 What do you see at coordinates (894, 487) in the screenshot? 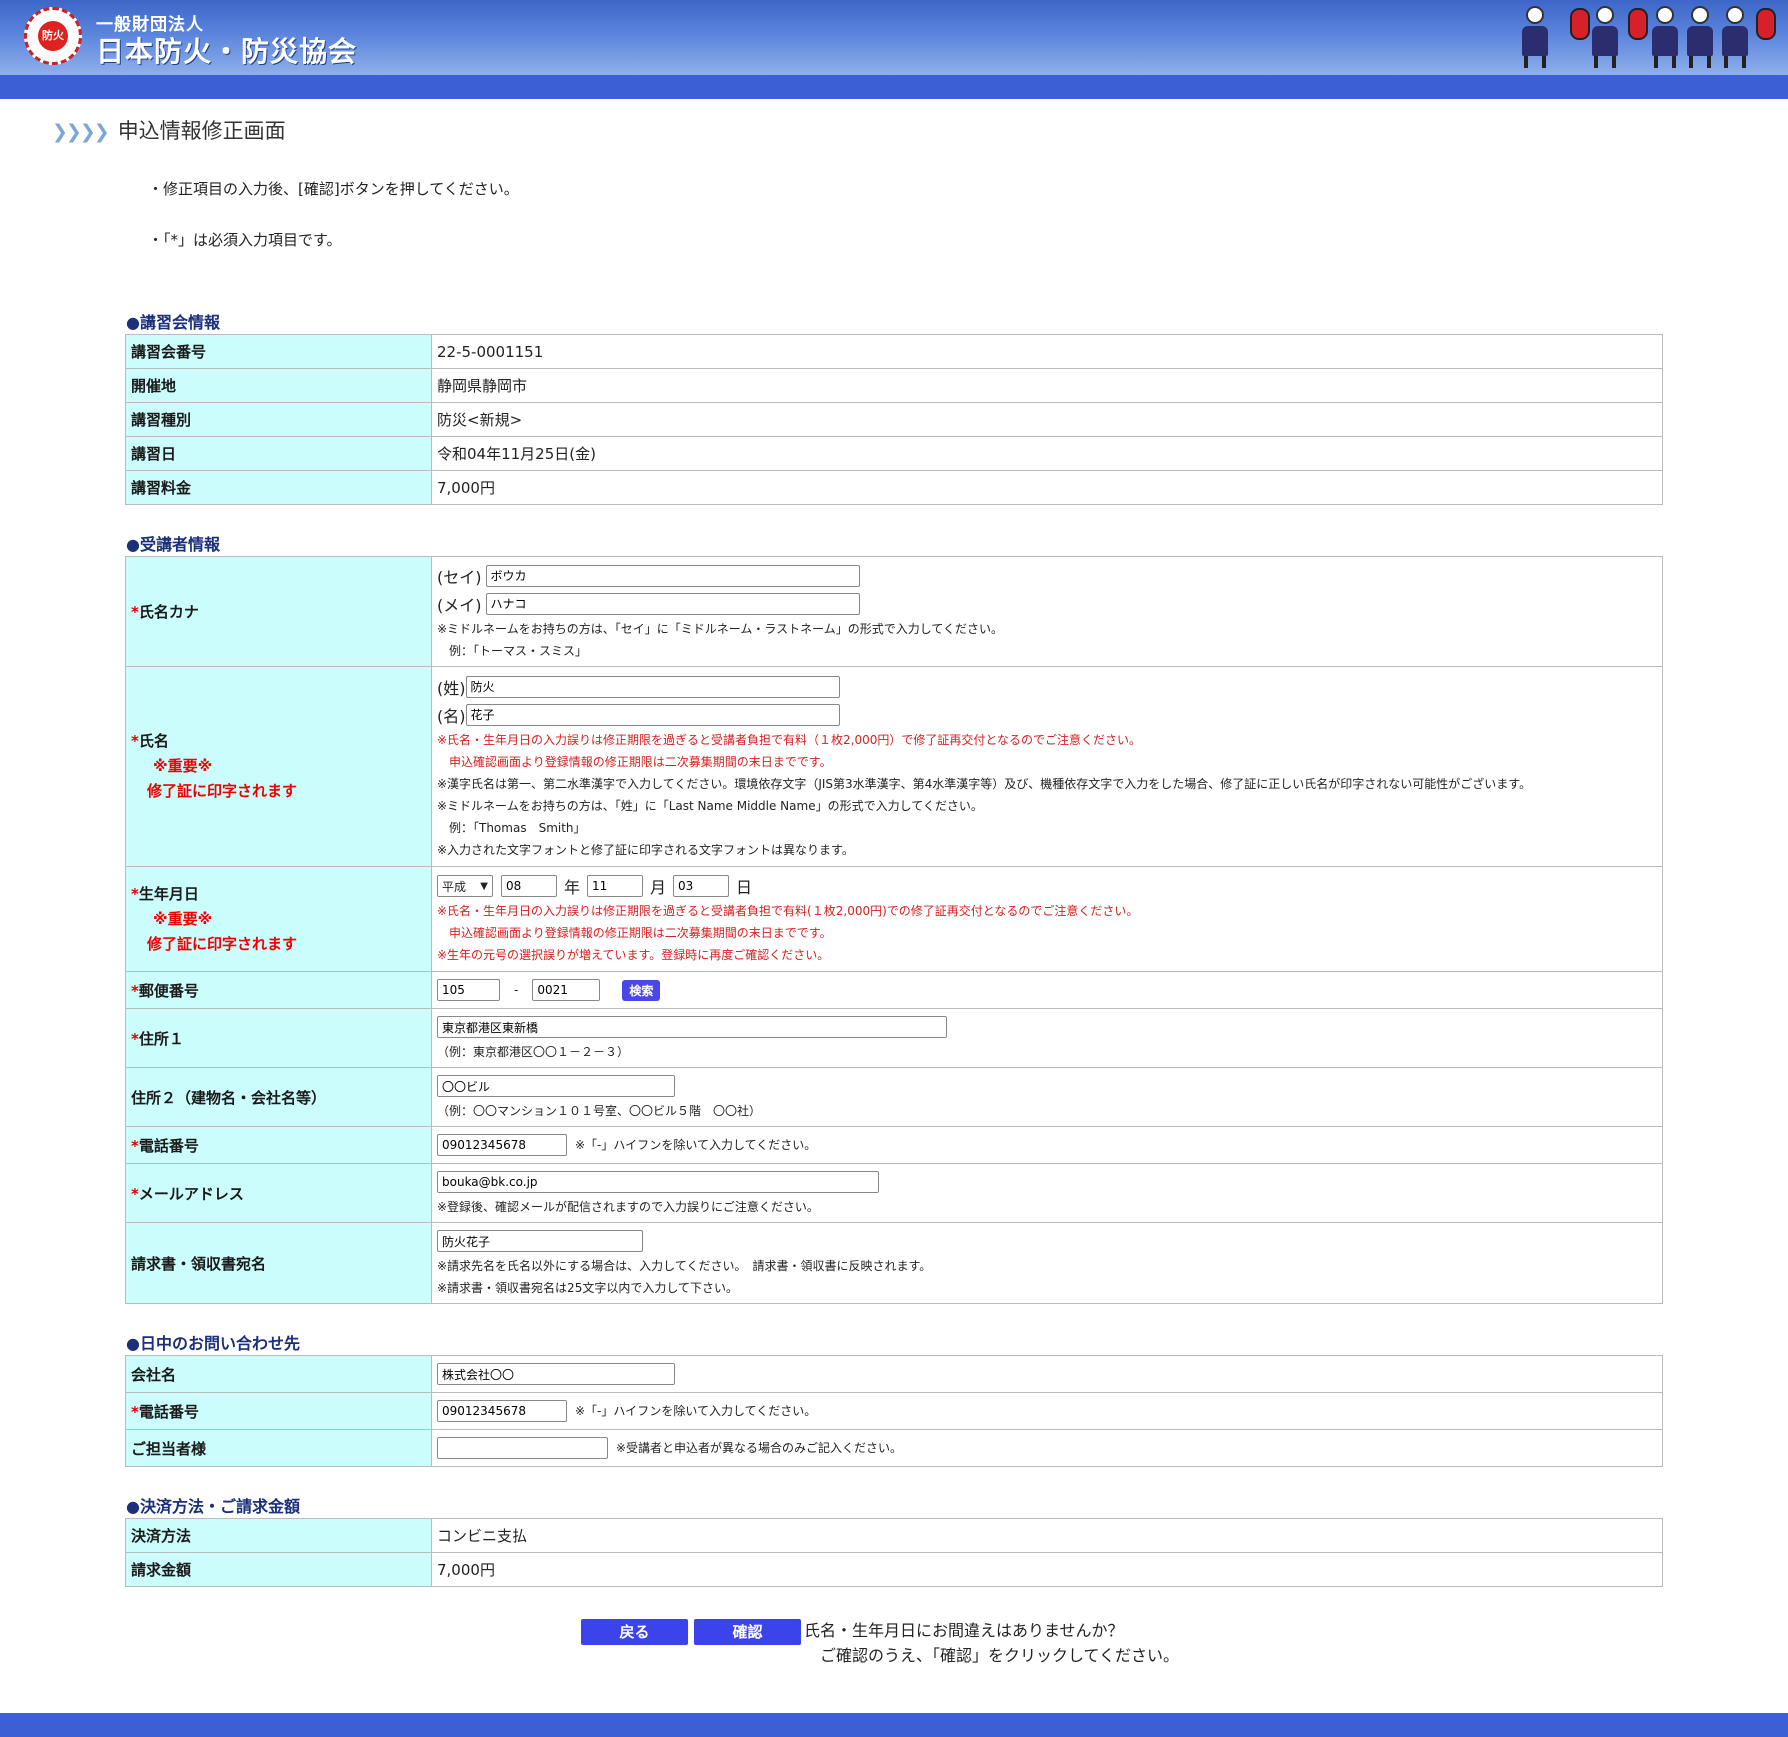
I see `table-row: 講習料金 7,000円` at bounding box center [894, 487].